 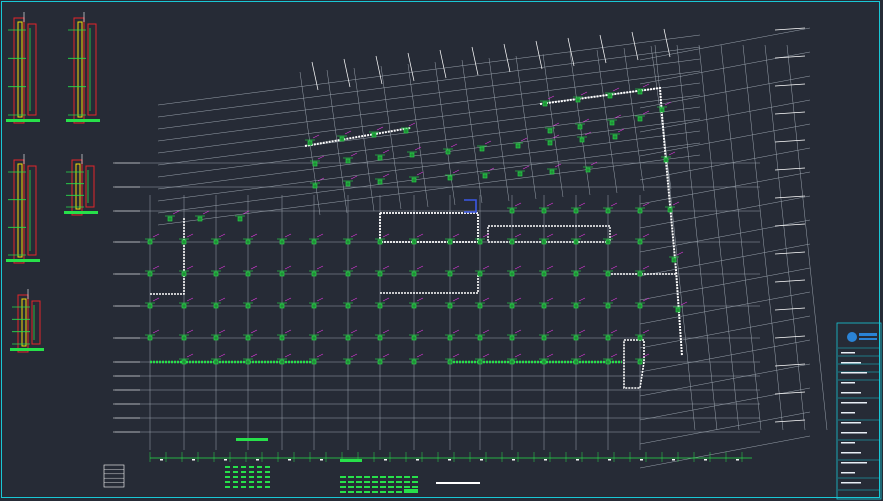 I want to click on detail-base, so click(x=23, y=260).